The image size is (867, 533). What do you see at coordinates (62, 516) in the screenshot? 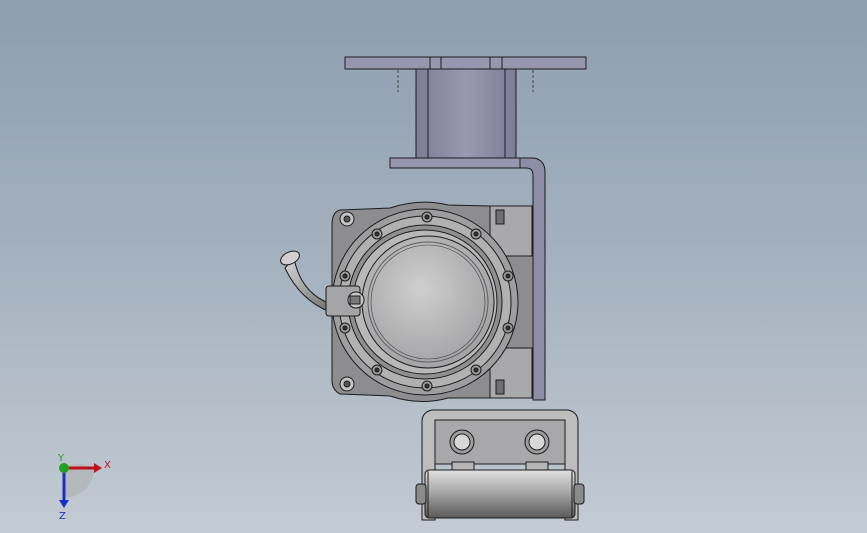
I see `z-axis-label: Z` at bounding box center [62, 516].